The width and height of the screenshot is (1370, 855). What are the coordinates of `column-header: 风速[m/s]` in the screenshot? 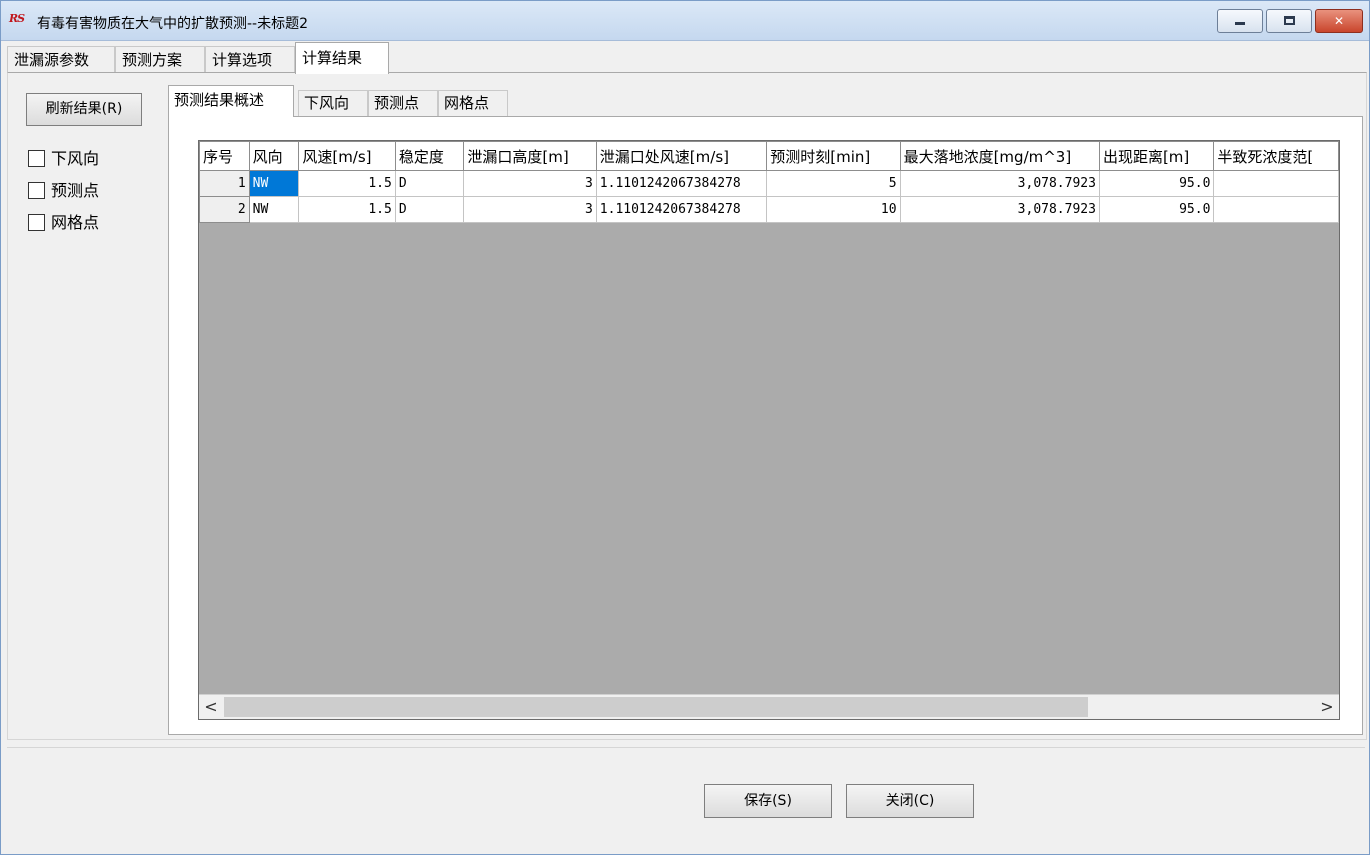 It's located at (347, 156).